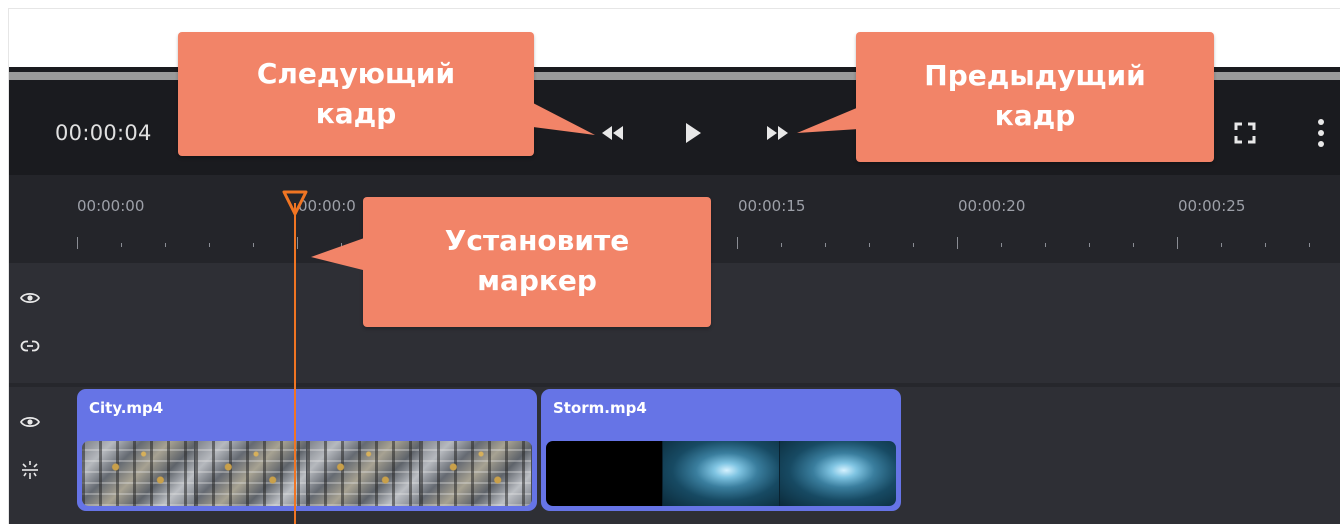 This screenshot has width=1340, height=524. What do you see at coordinates (126, 408) in the screenshot?
I see `clip-name: City.mp4` at bounding box center [126, 408].